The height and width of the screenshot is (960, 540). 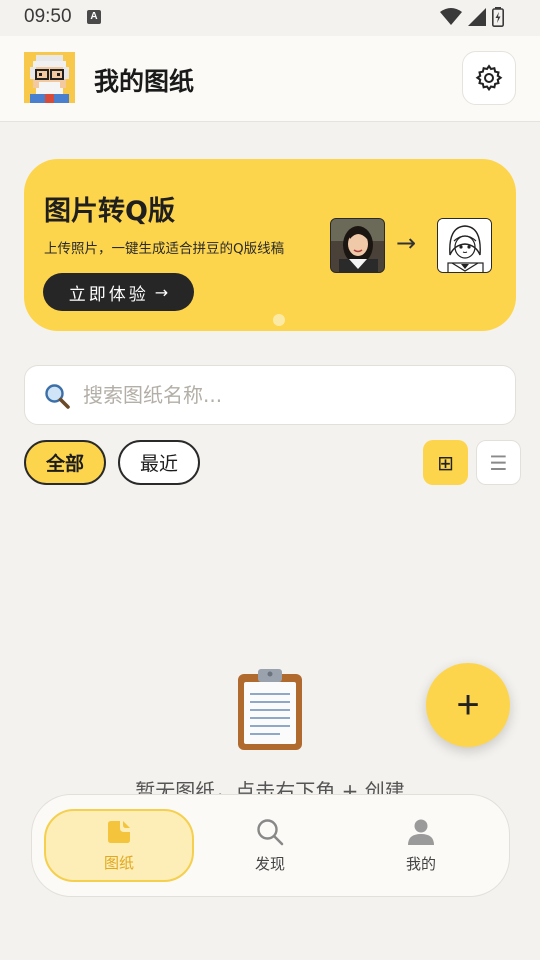 I want to click on drawing-icon, so click(x=119, y=832).